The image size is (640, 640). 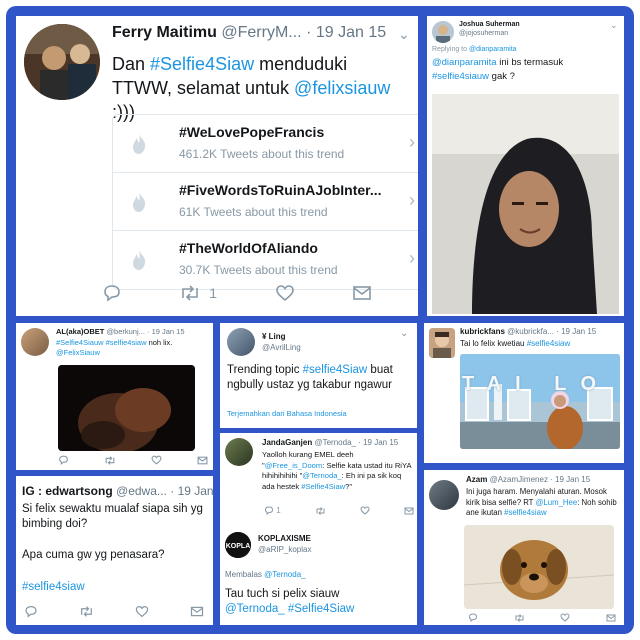 I want to click on retweet-button: 1, so click(x=198, y=293).